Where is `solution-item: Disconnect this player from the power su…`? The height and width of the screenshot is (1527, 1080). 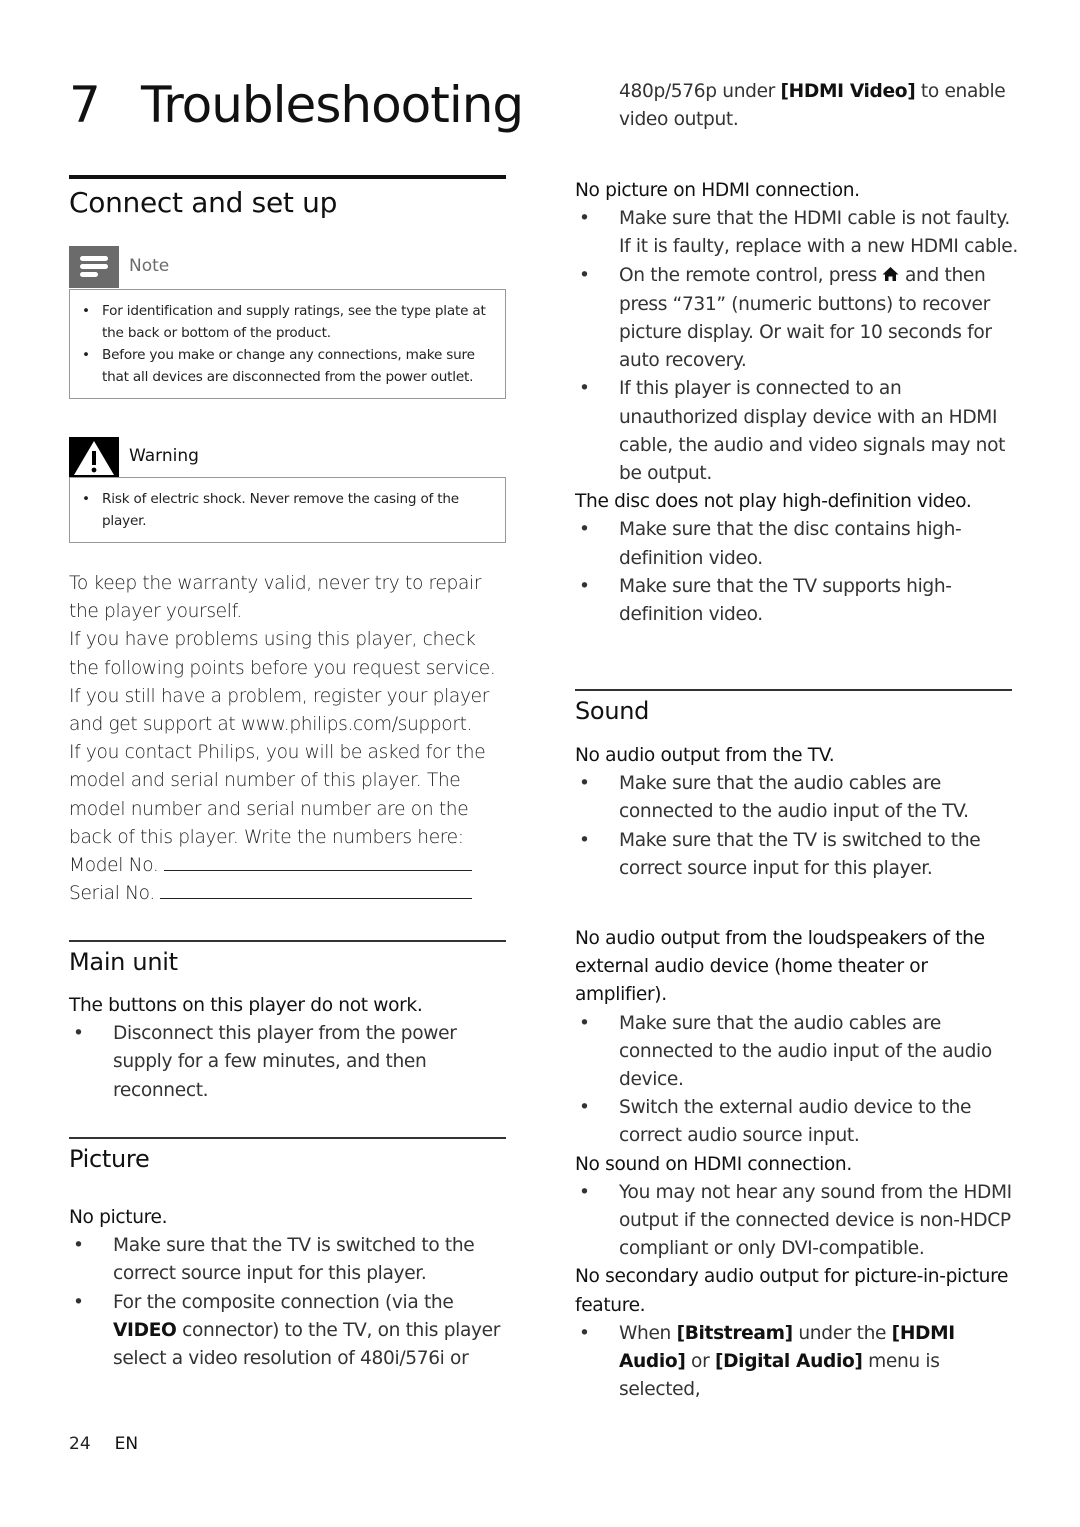 solution-item: Disconnect this player from the power su… is located at coordinates (289, 1062).